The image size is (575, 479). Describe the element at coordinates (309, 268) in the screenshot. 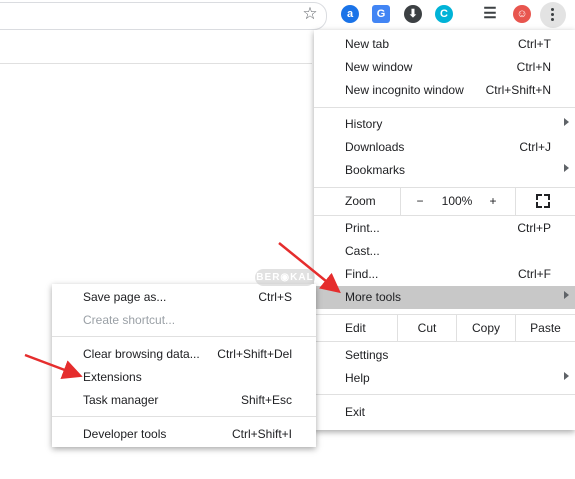

I see `arrow-to-more-tools` at that location.